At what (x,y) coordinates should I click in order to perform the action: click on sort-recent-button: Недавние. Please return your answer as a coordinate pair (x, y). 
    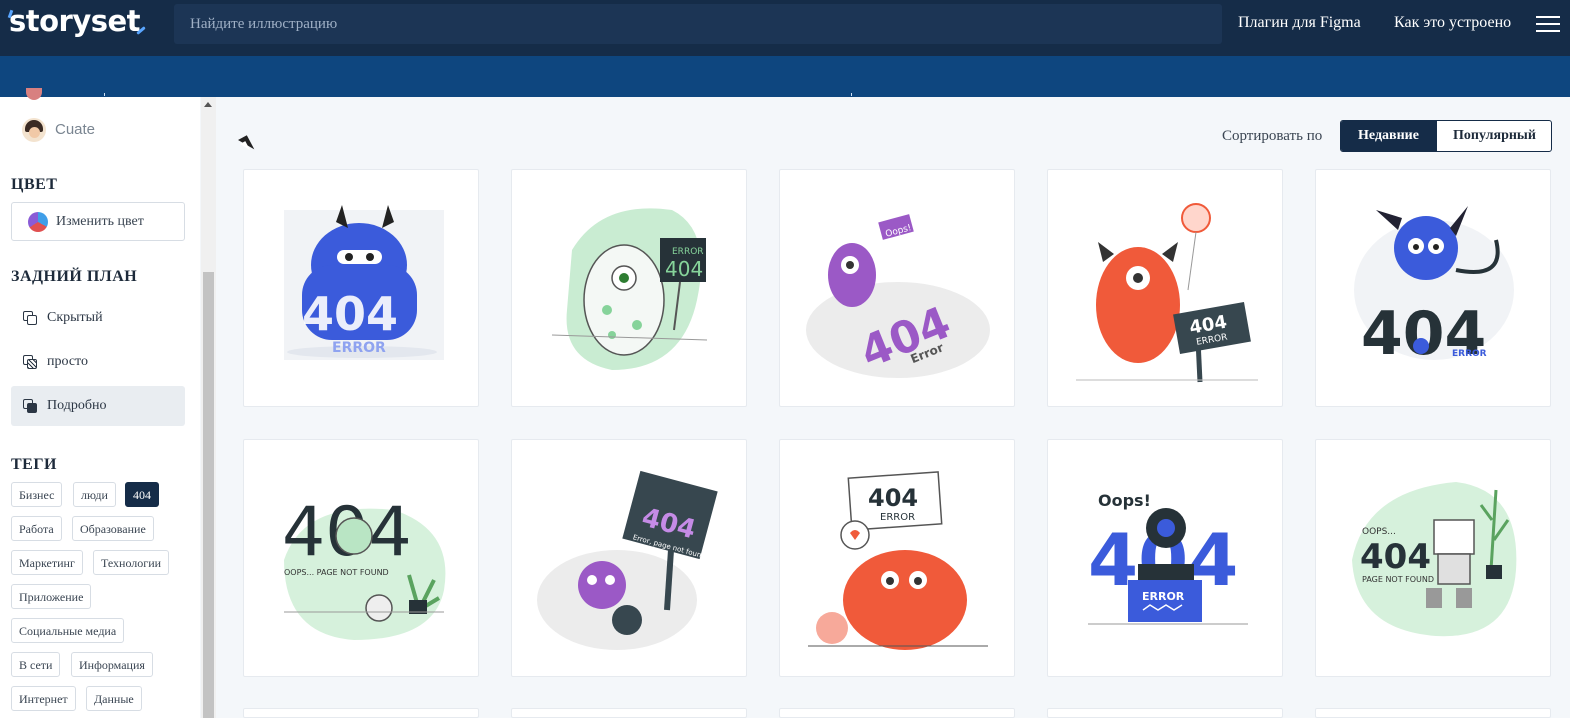
    Looking at the image, I should click on (1388, 136).